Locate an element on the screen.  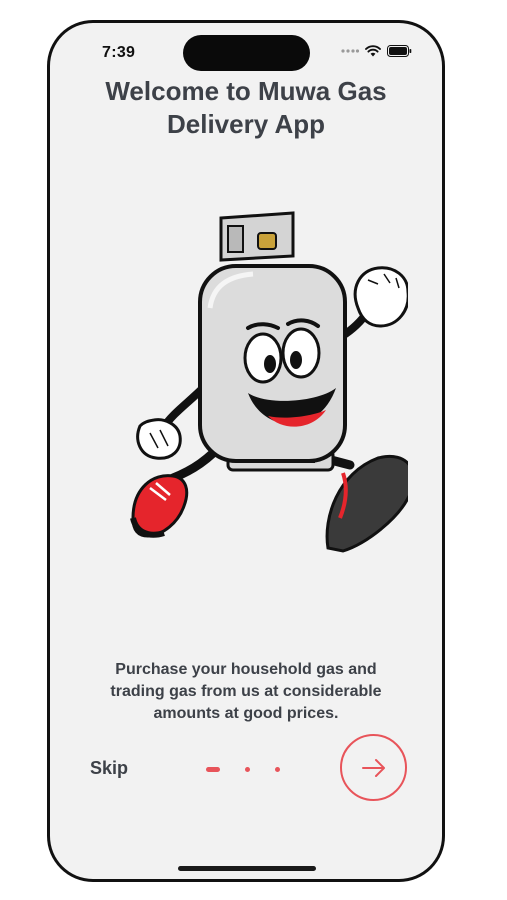
description-line-1: Purchase your household gas and is located at coordinates (246, 669).